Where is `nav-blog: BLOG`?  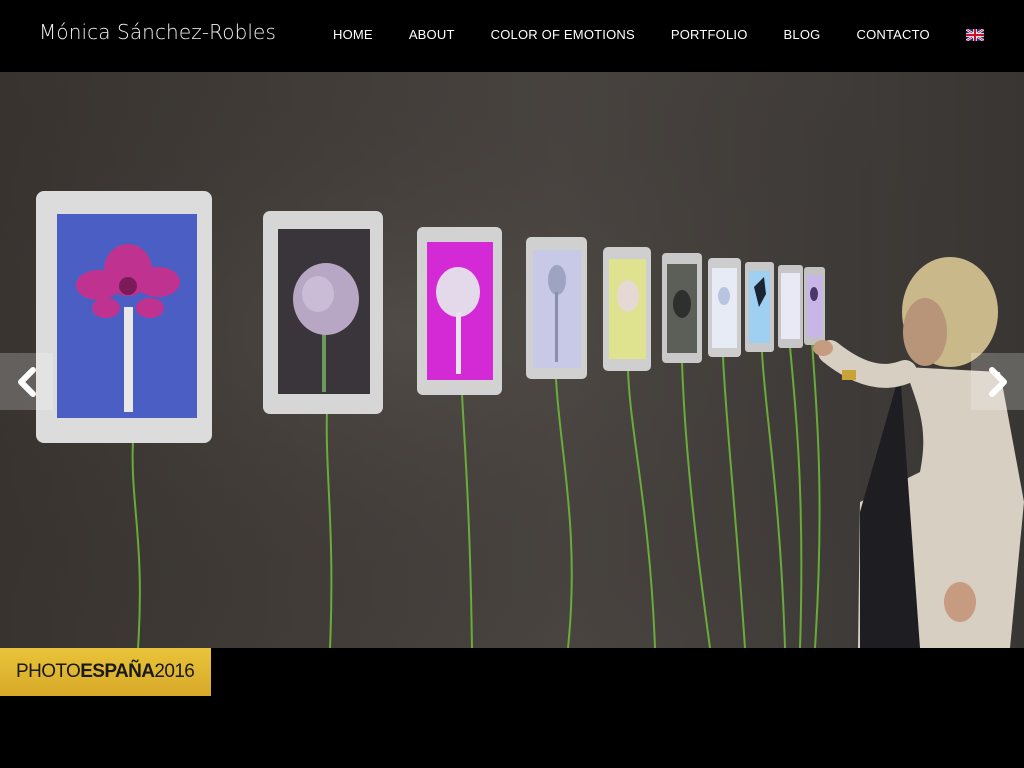
nav-blog: BLOG is located at coordinates (802, 34).